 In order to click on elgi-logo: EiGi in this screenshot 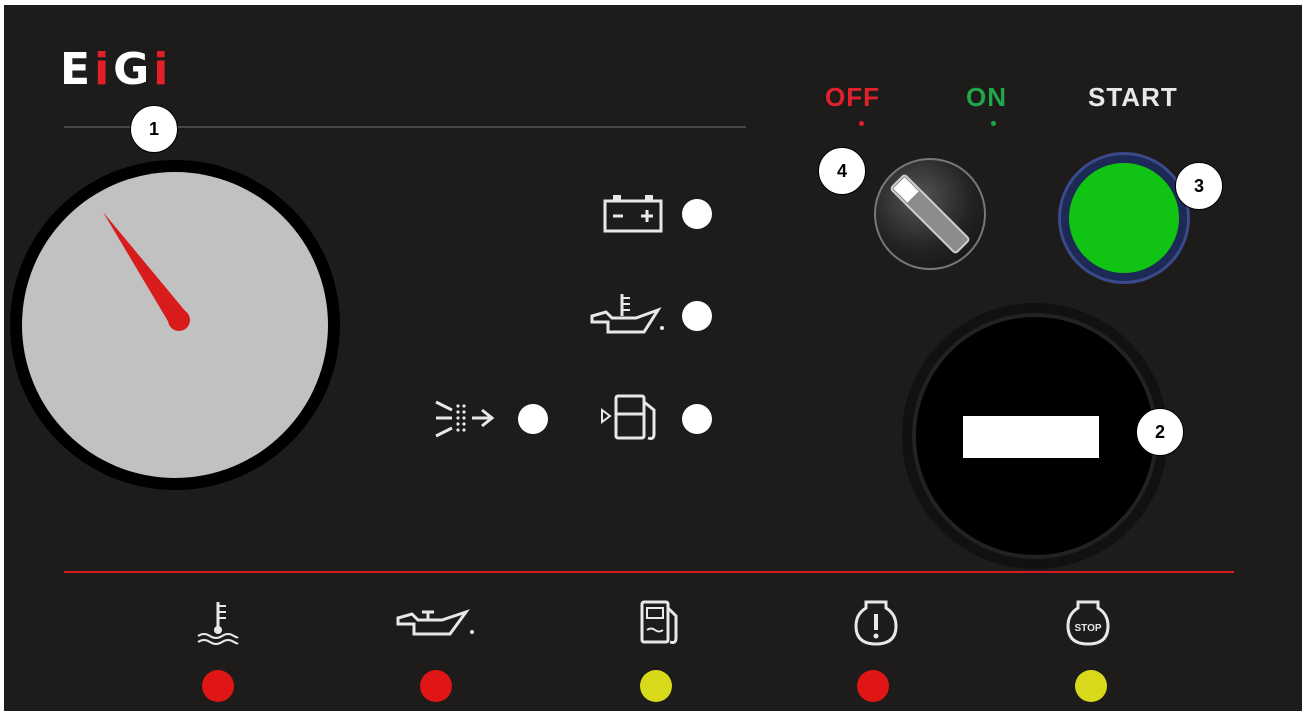, I will do `click(116, 69)`.